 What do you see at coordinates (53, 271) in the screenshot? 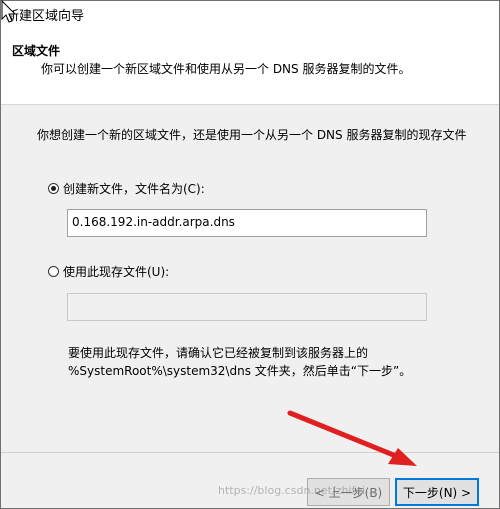
I see `radio-unselected-icon` at bounding box center [53, 271].